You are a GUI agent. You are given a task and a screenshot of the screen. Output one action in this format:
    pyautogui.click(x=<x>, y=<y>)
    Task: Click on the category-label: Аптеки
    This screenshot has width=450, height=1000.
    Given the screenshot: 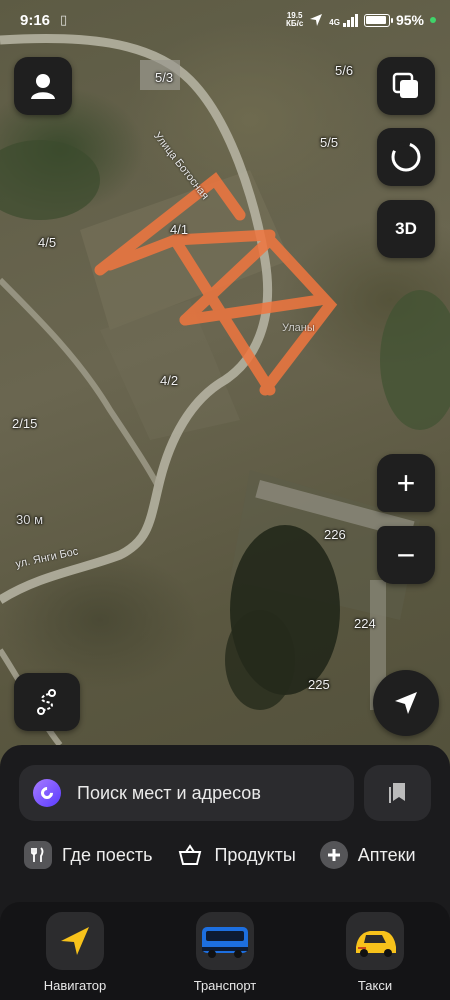 What is the action you would take?
    pyautogui.click(x=386, y=854)
    